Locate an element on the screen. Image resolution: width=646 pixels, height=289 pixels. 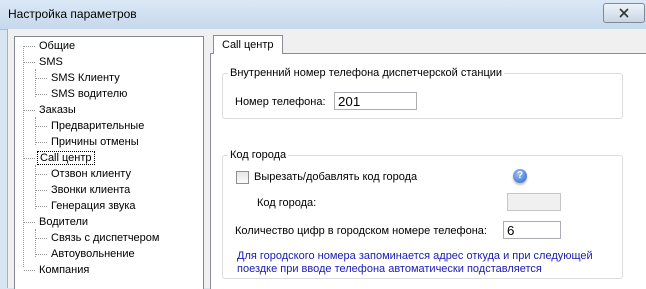
tree-item-callback-client: Отзвон клиенту is located at coordinates (91, 174).